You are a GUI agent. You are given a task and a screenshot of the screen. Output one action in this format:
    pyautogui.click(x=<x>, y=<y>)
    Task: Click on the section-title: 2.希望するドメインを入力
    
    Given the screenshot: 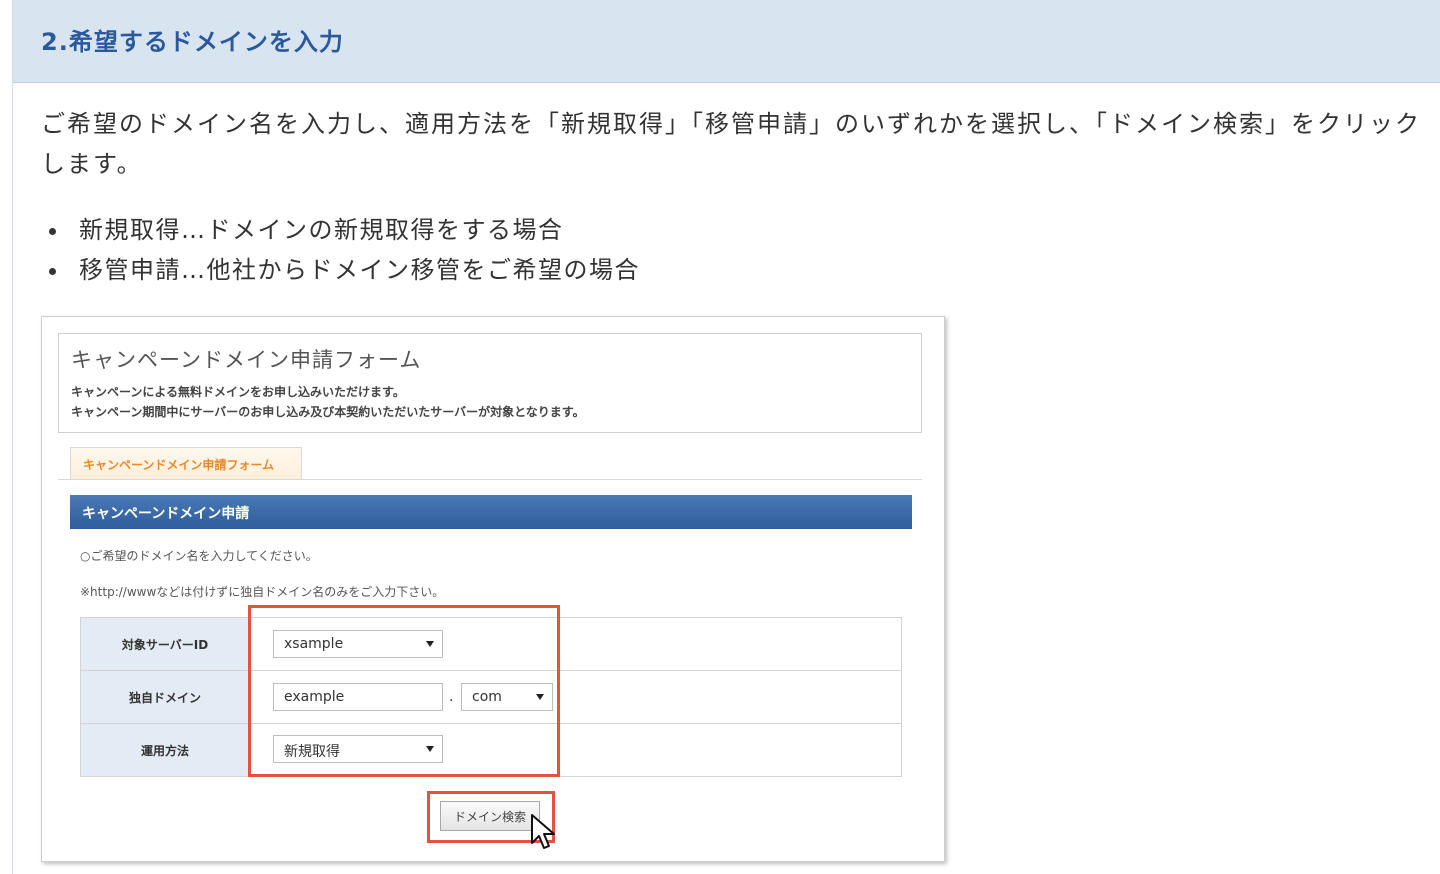 What is the action you would take?
    pyautogui.click(x=192, y=42)
    